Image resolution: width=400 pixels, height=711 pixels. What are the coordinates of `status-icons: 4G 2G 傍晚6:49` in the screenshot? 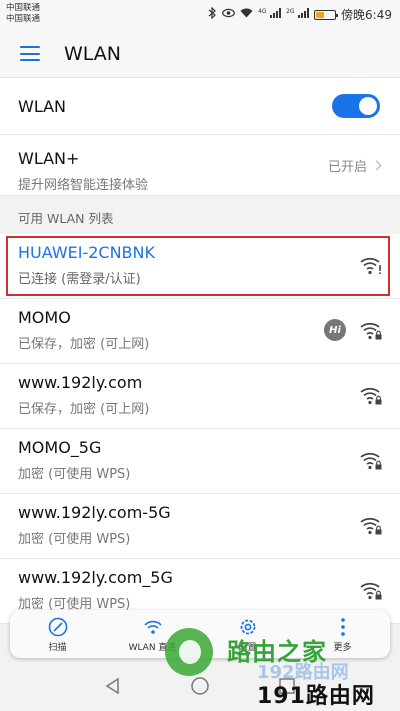 It's located at (300, 14).